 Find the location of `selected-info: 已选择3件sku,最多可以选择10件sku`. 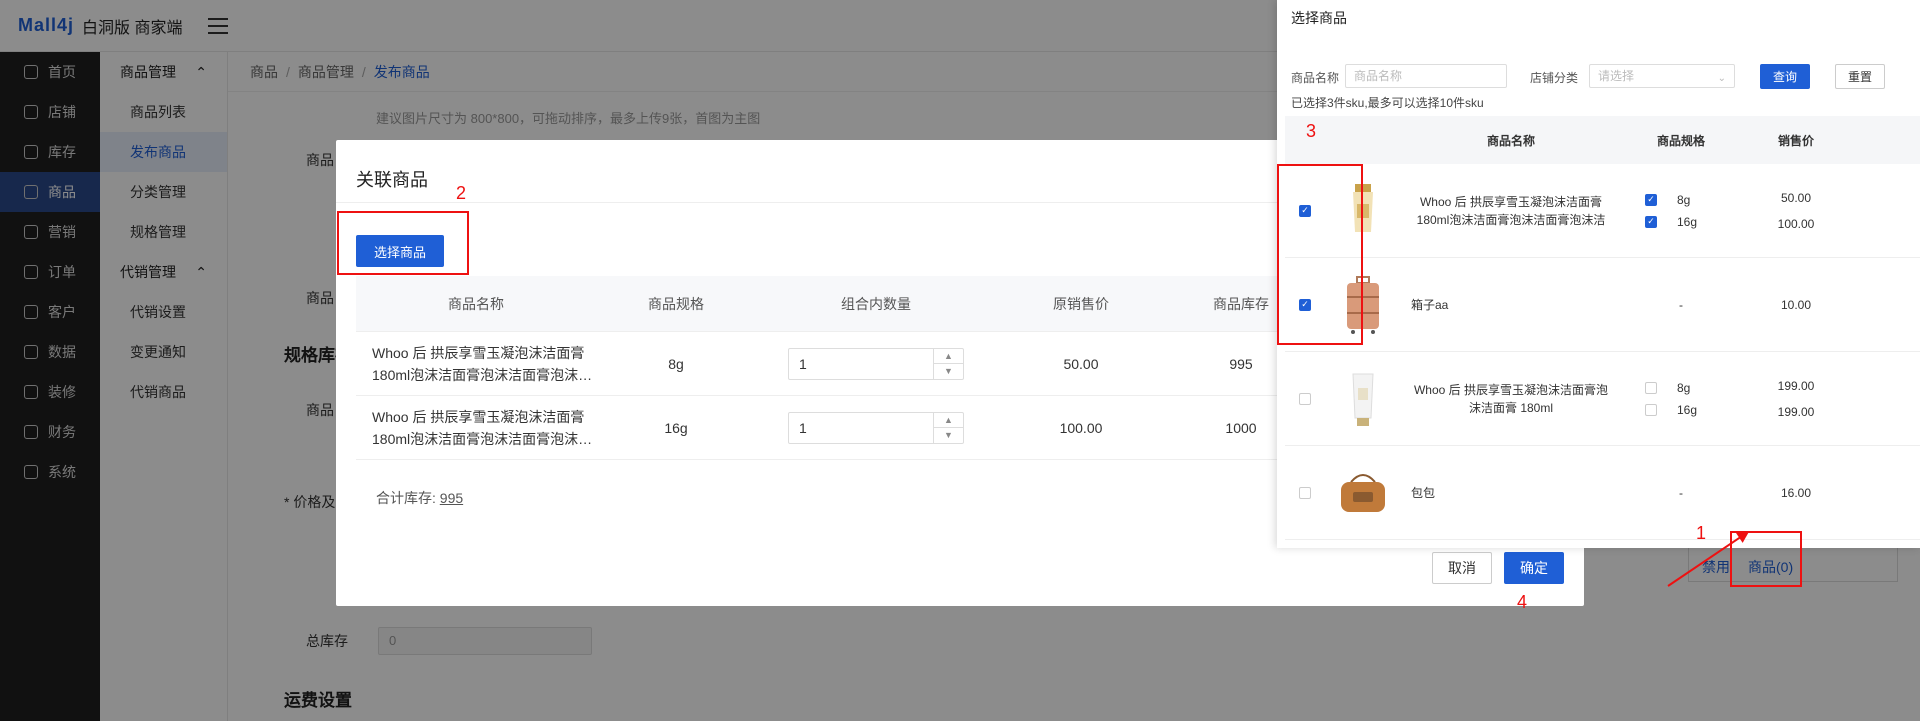

selected-info: 已选择3件sku,最多可以选择10件sku is located at coordinates (1387, 103).